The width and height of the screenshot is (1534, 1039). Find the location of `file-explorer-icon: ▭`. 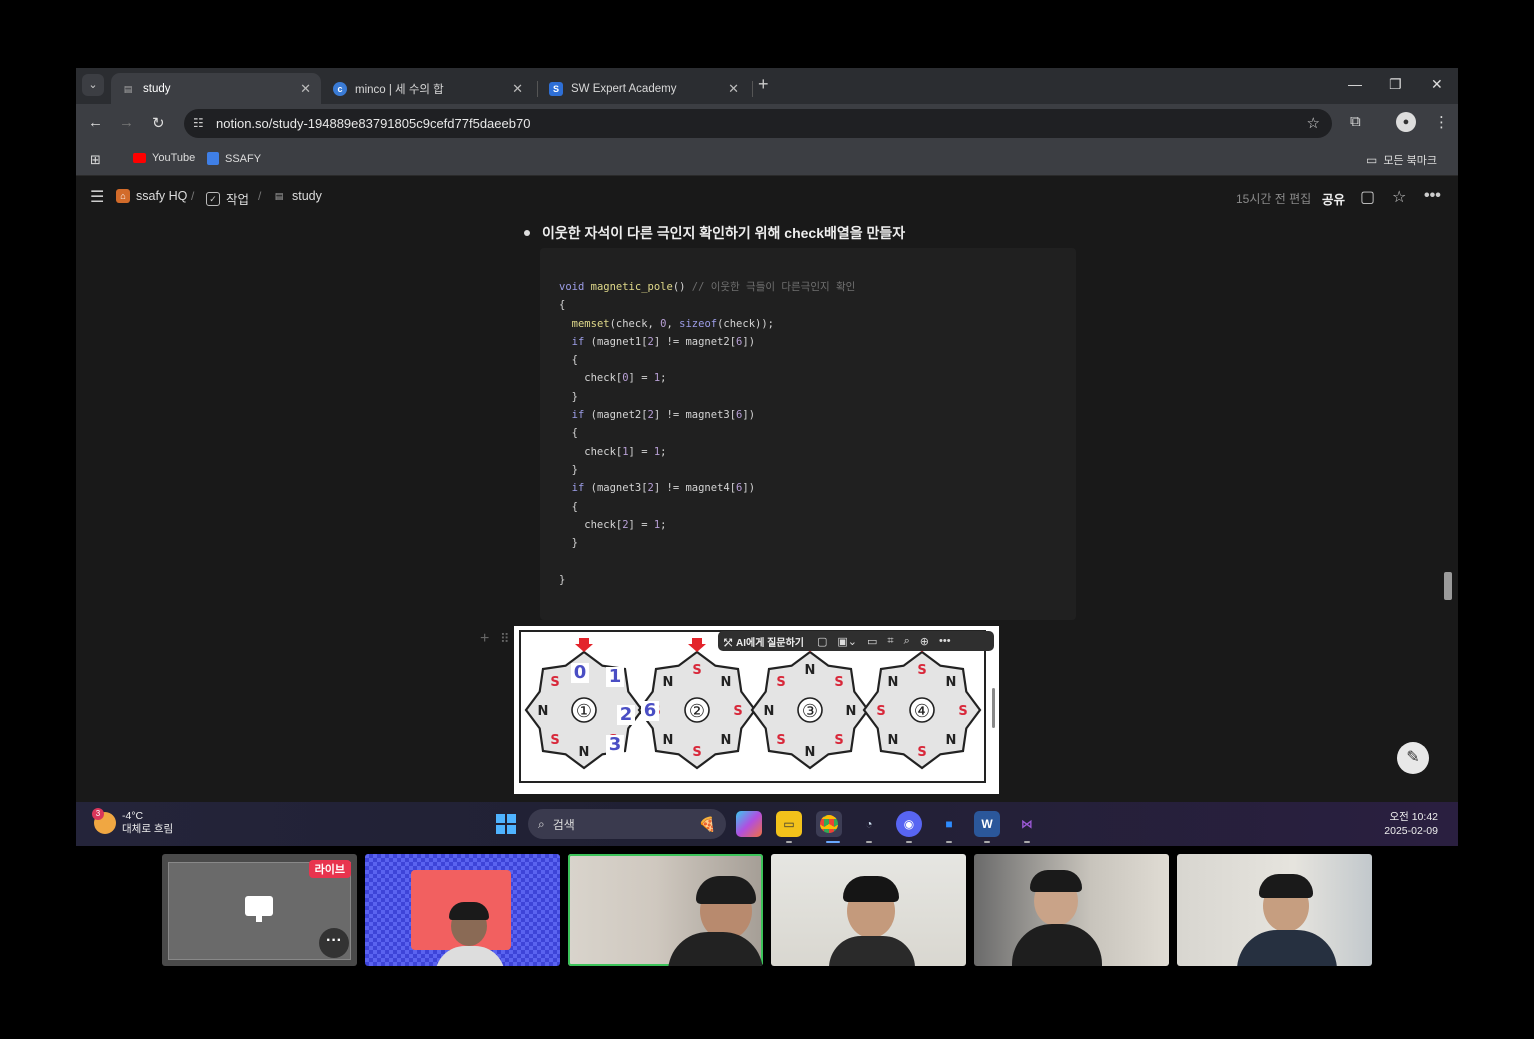

file-explorer-icon: ▭ is located at coordinates (789, 824).